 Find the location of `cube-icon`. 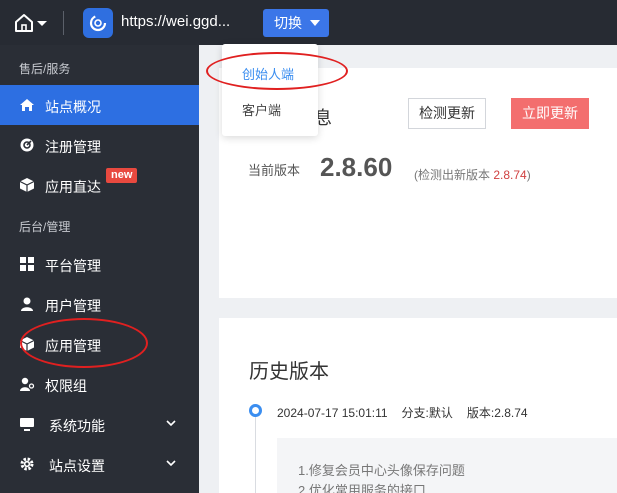

cube-icon is located at coordinates (27, 185).